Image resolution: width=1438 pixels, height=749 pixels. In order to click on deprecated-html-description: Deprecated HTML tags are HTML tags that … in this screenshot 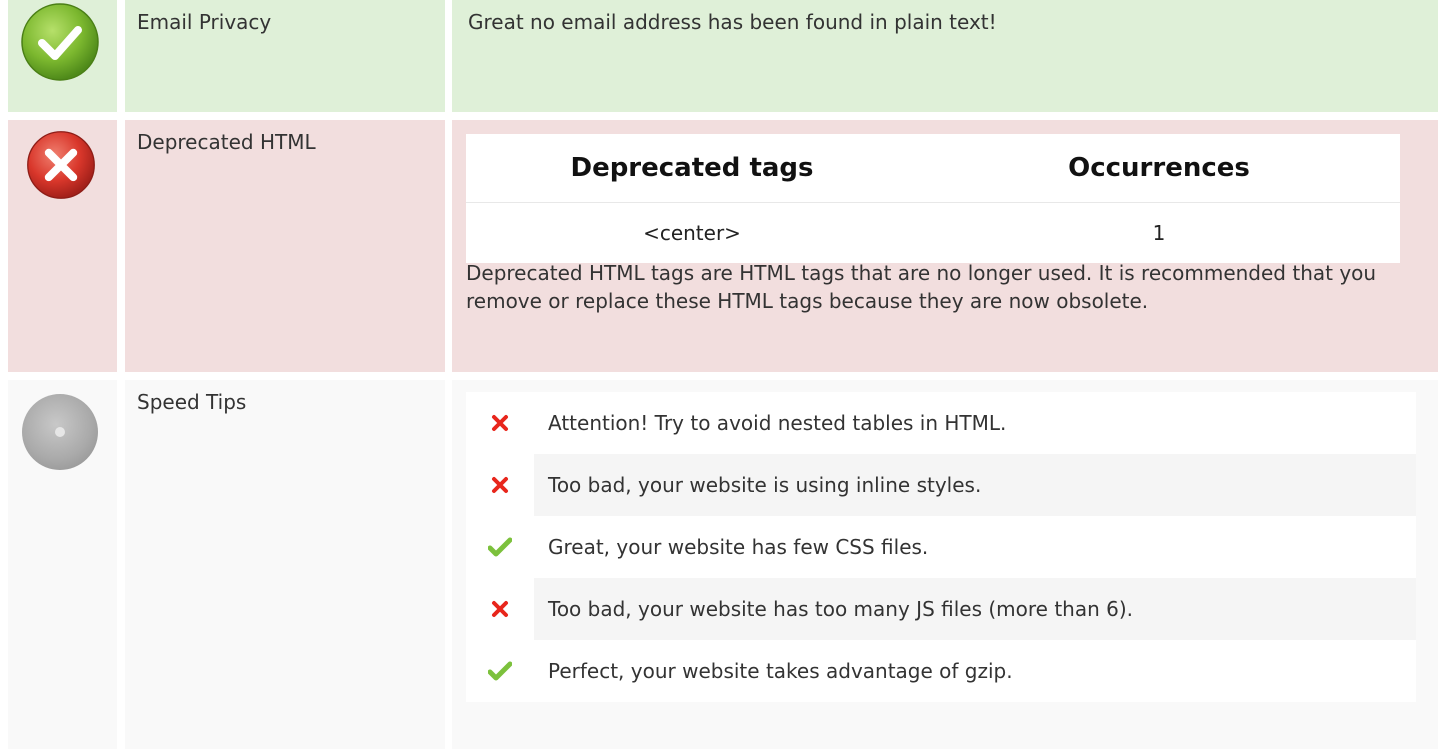, I will do `click(921, 287)`.